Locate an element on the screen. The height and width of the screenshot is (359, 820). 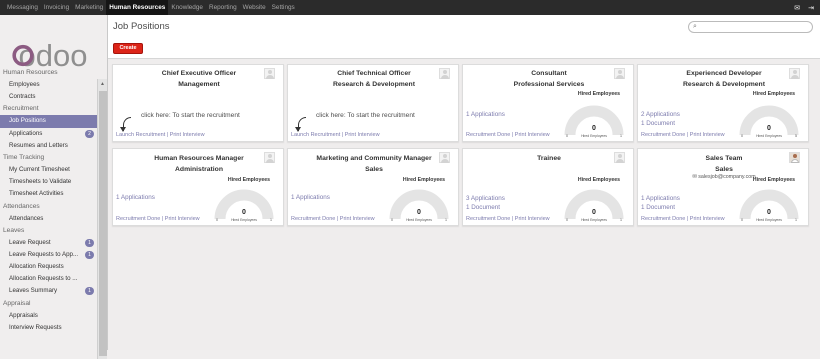
top-menu-invoicing: Invoicing is located at coordinates (56, 7).